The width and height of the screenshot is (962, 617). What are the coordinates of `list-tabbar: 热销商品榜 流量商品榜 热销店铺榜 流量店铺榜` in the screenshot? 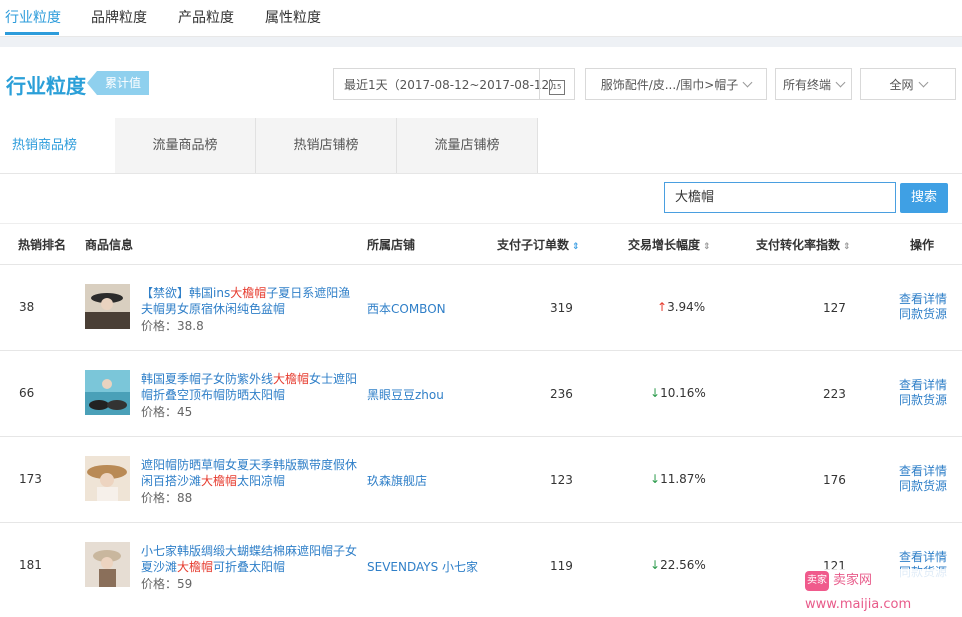 It's located at (481, 146).